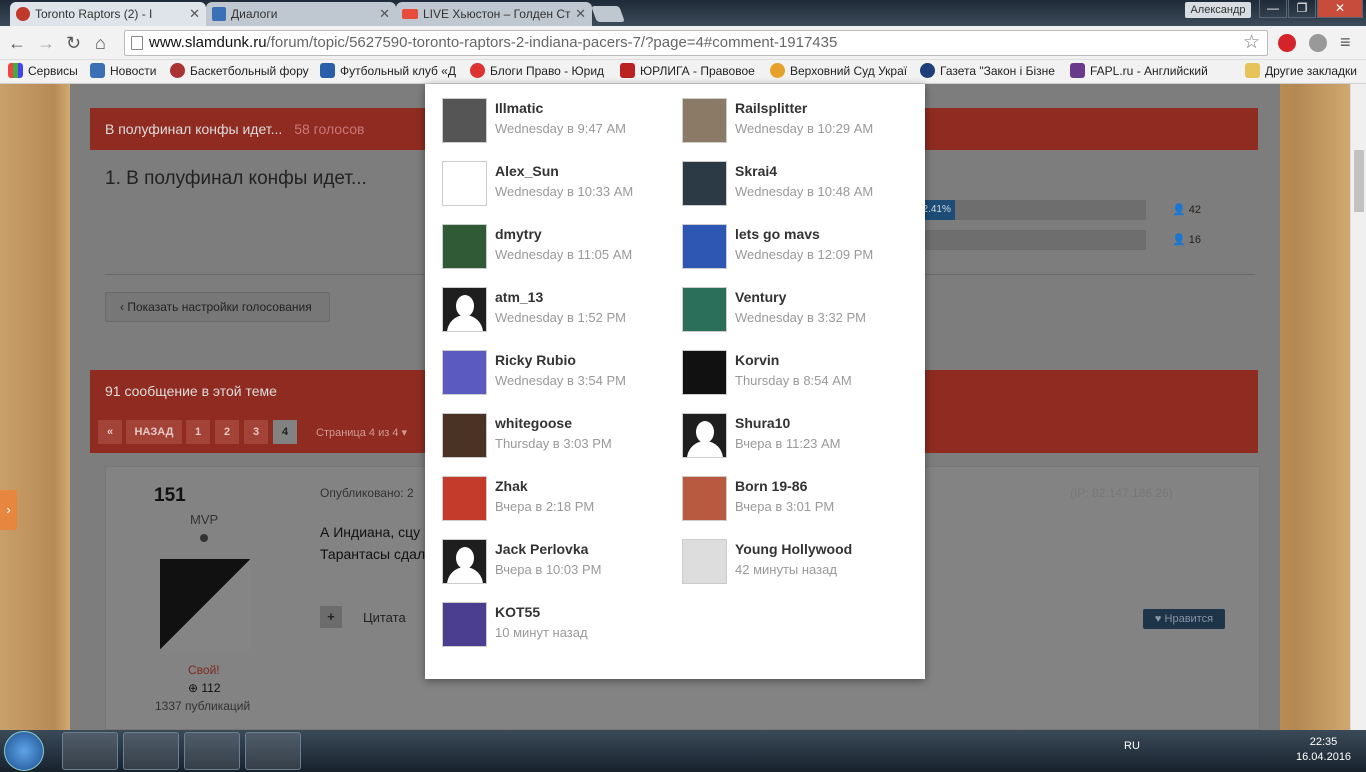 The height and width of the screenshot is (772, 1366). What do you see at coordinates (797, 249) in the screenshot?
I see `liker-item: lets go mavs Wednesday в 12:09 PM` at bounding box center [797, 249].